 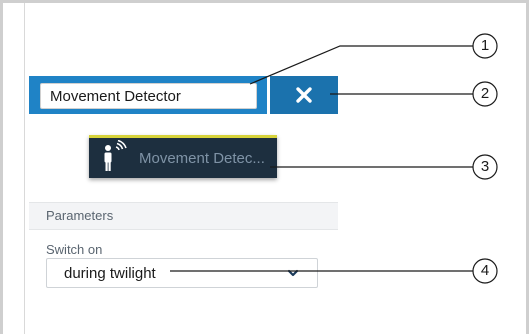 I want to click on switch-on-label: Switch on, so click(x=74, y=249).